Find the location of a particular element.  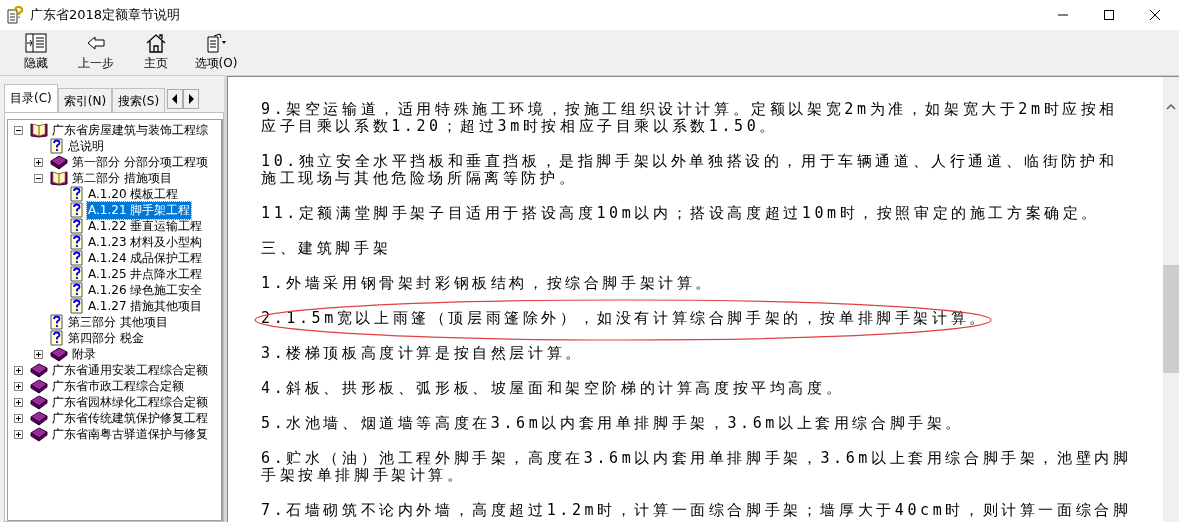

scrollbar-thumb is located at coordinates (1171, 319).